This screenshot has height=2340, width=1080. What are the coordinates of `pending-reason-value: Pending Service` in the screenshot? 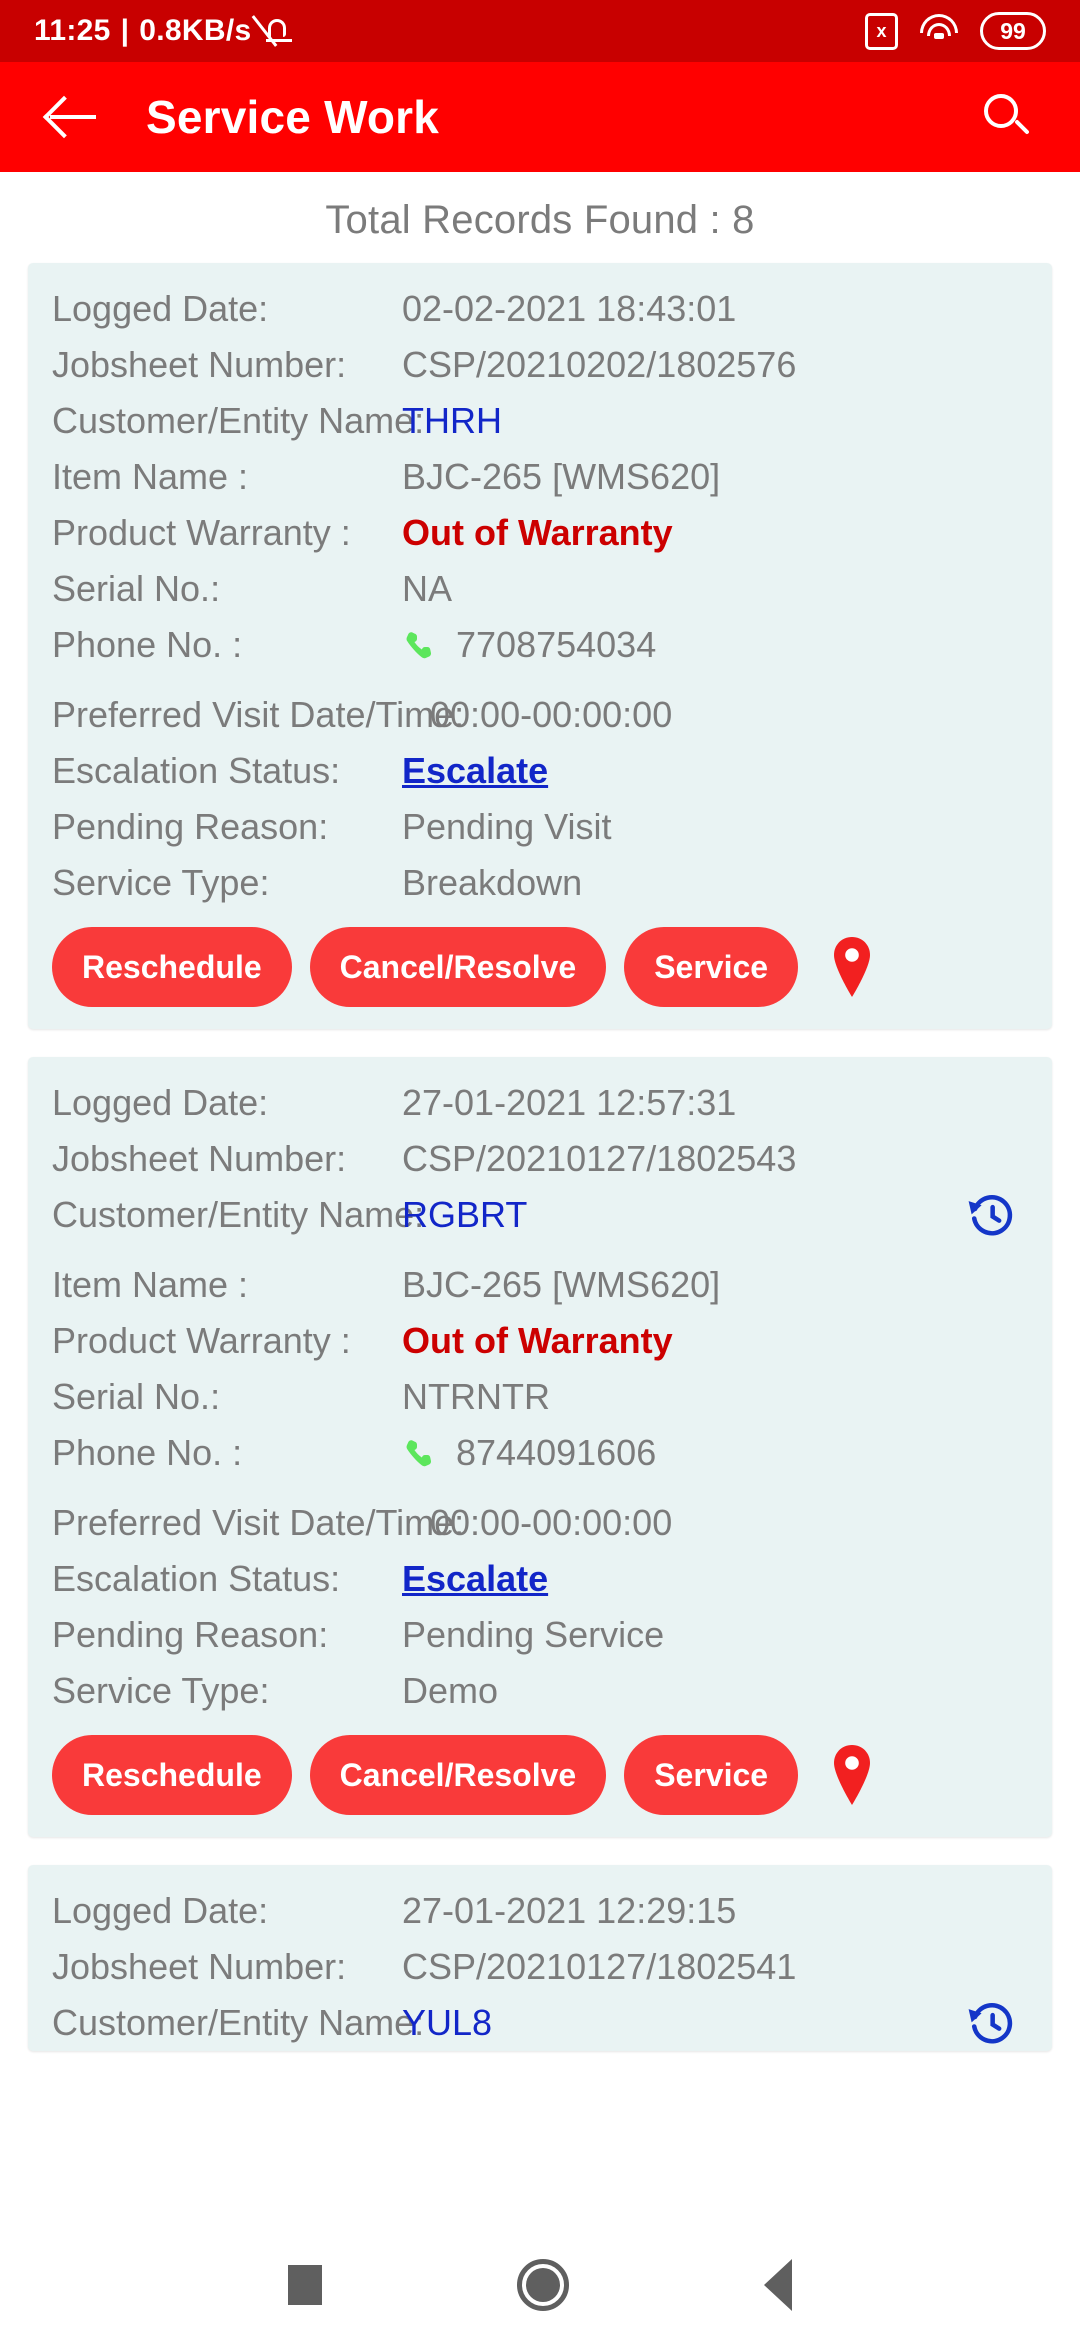 It's located at (533, 1634).